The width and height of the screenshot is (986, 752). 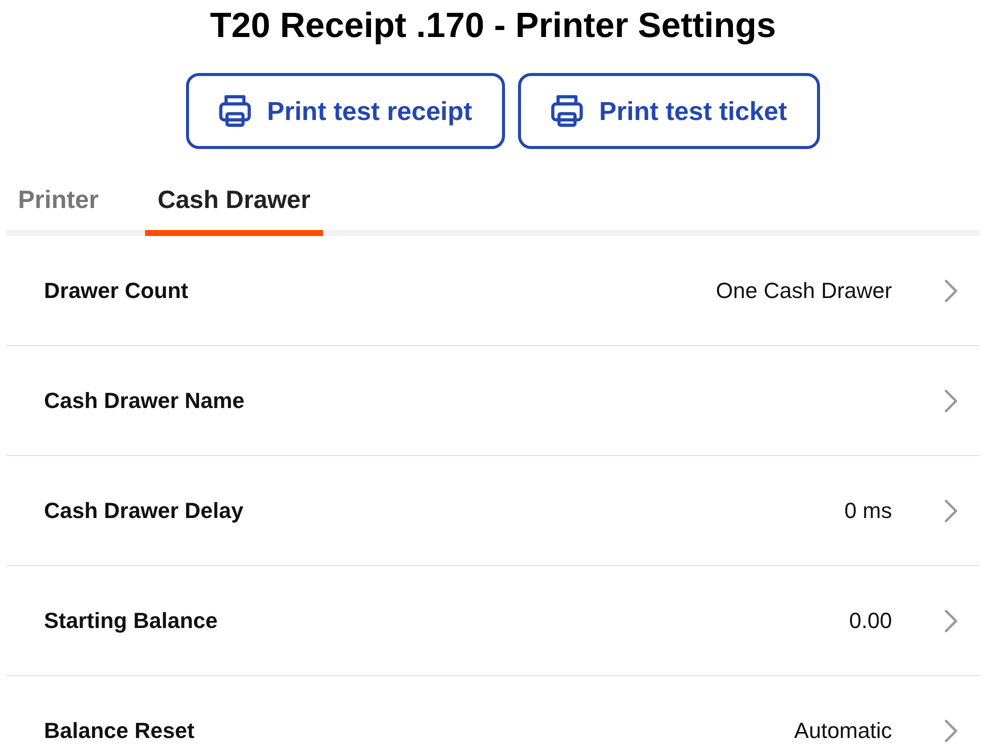 I want to click on settings-row: Cash Drawer Name, so click(x=493, y=401).